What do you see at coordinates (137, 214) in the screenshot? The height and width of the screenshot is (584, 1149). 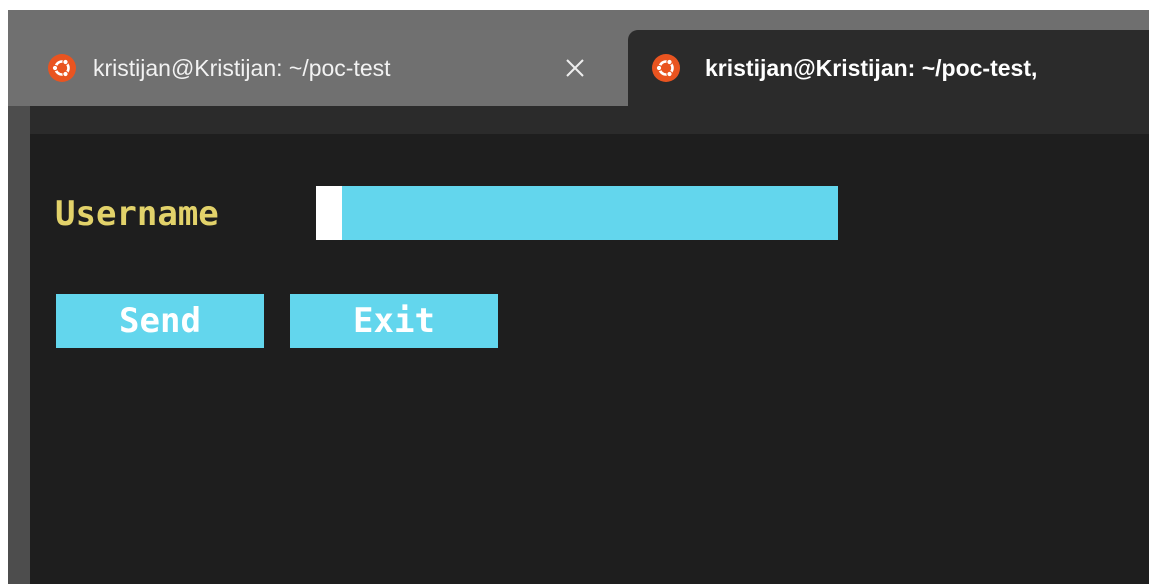 I see `username-label: Username` at bounding box center [137, 214].